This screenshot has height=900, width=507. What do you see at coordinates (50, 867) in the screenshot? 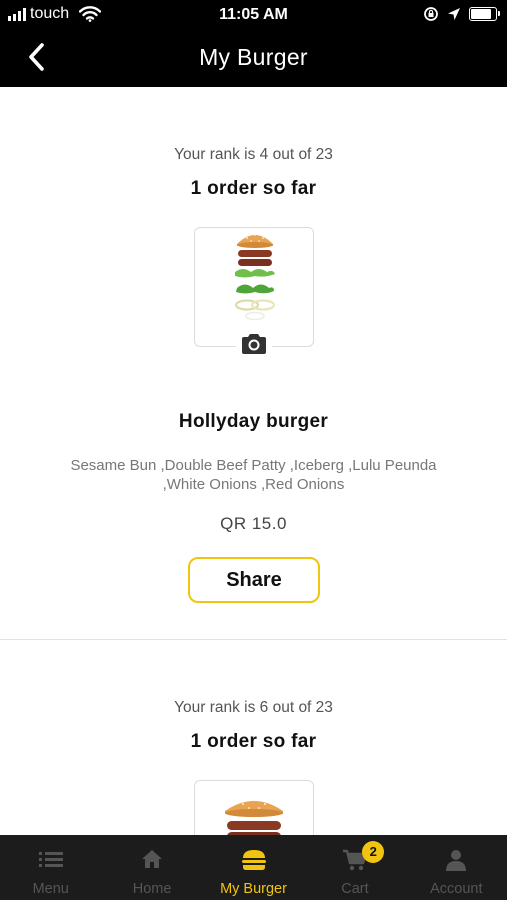
I see `tab-menu: Menu` at bounding box center [50, 867].